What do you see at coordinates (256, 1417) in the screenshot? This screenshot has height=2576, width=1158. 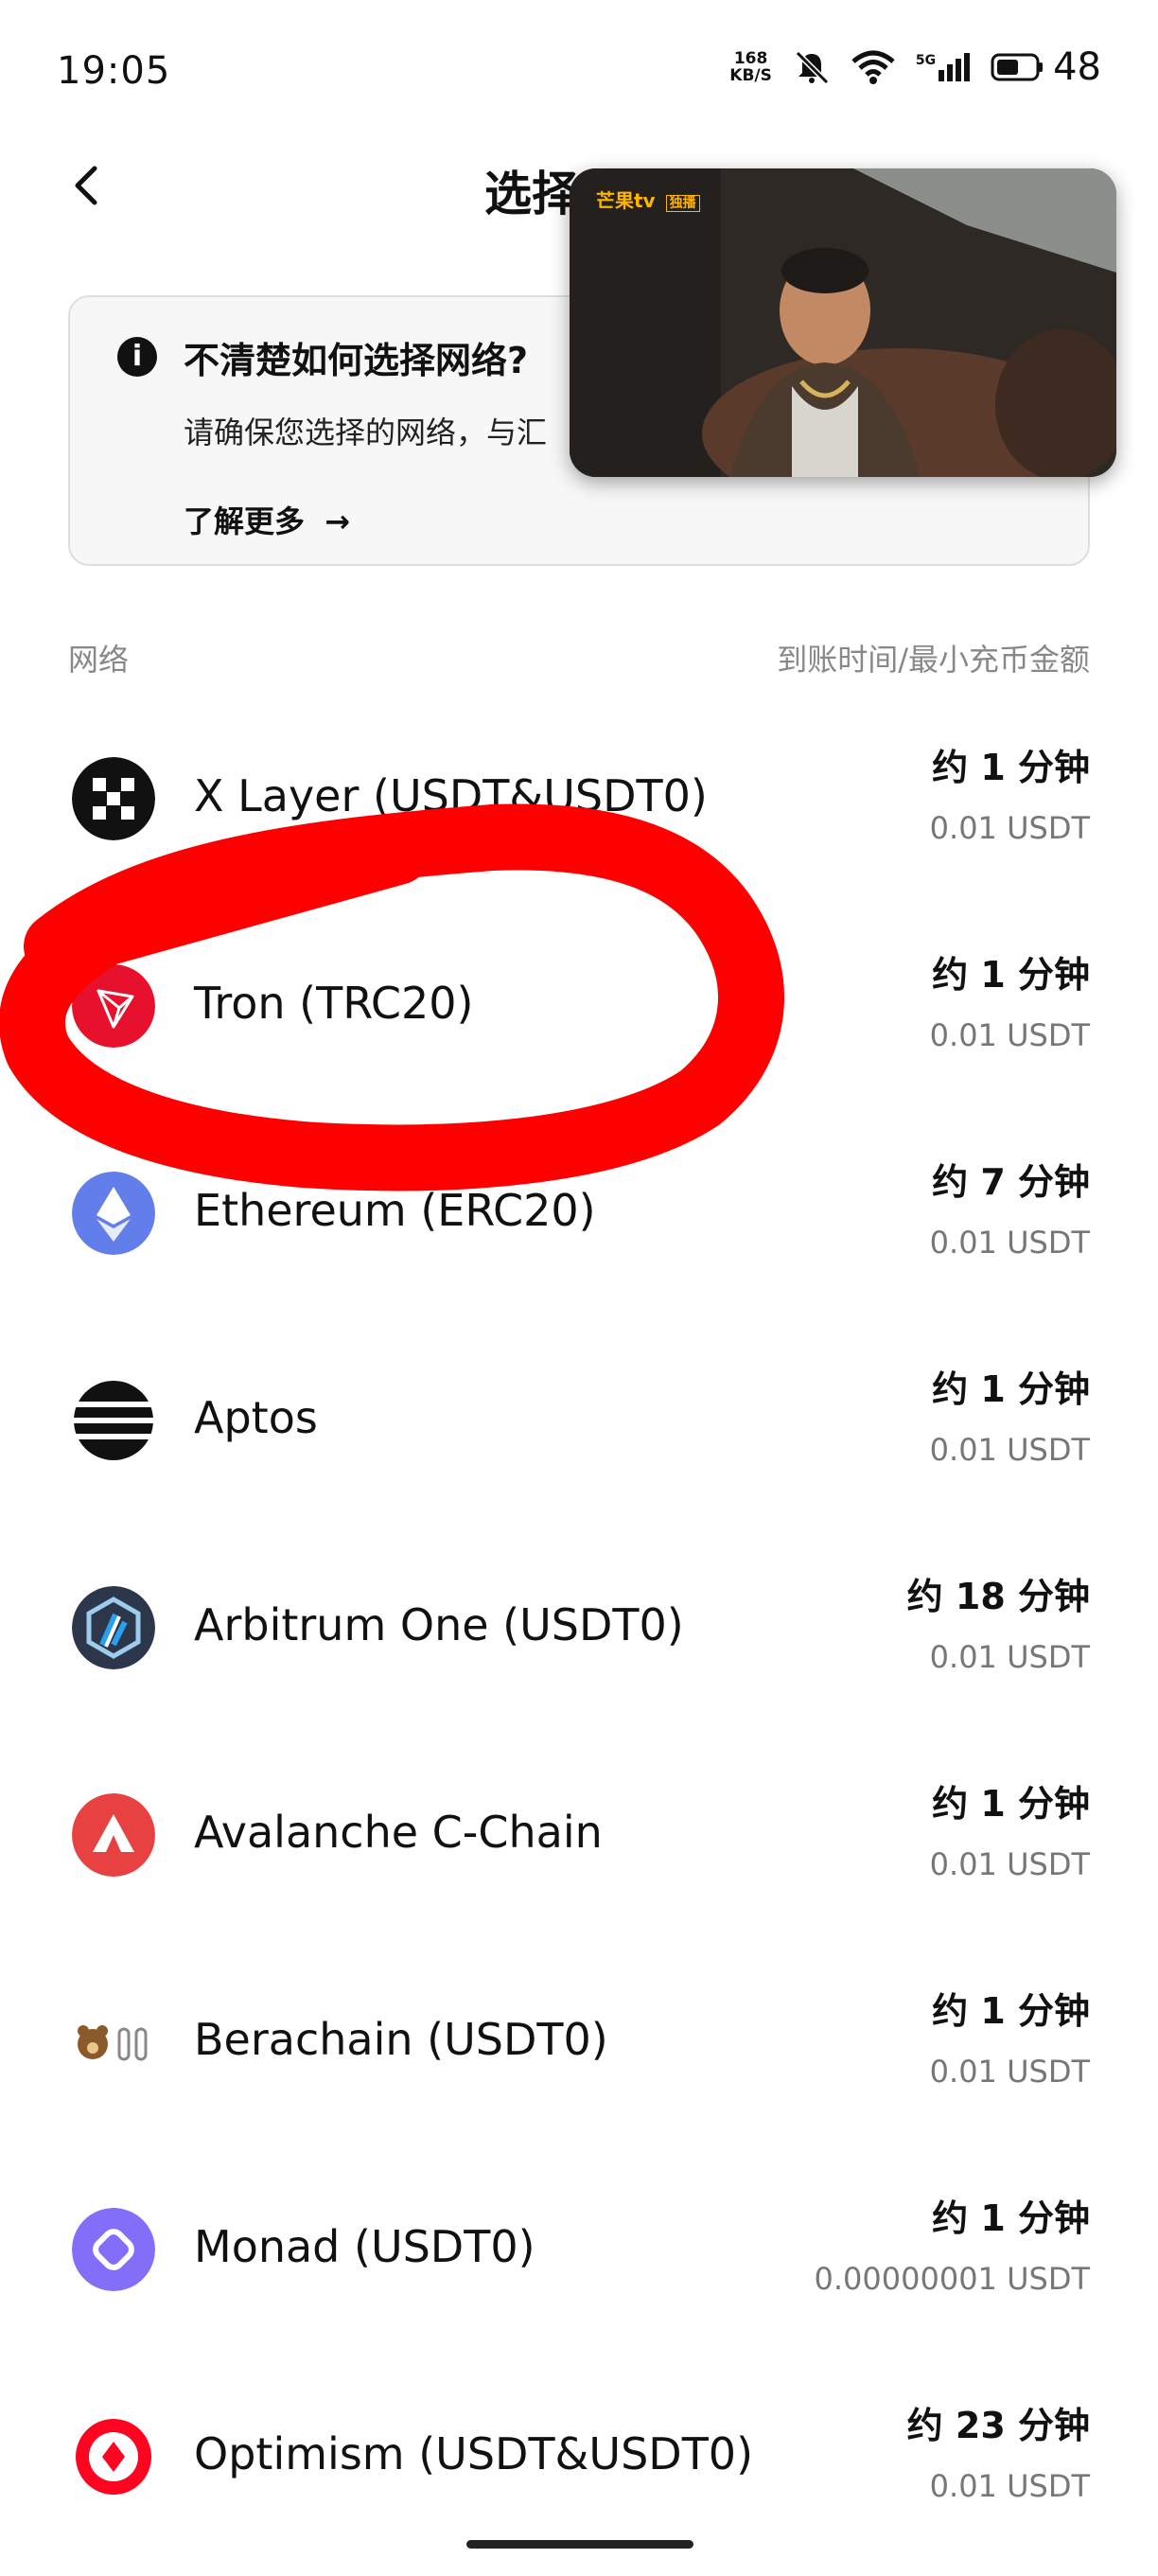 I see `network-name: Aptos` at bounding box center [256, 1417].